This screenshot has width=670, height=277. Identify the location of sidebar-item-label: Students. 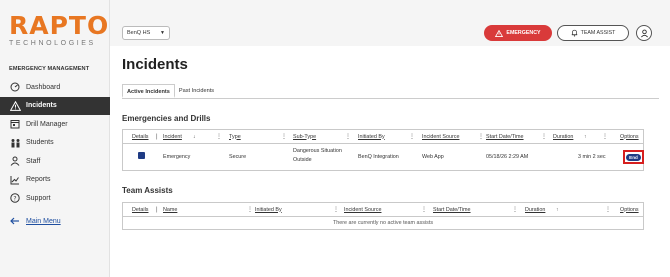
(40, 142).